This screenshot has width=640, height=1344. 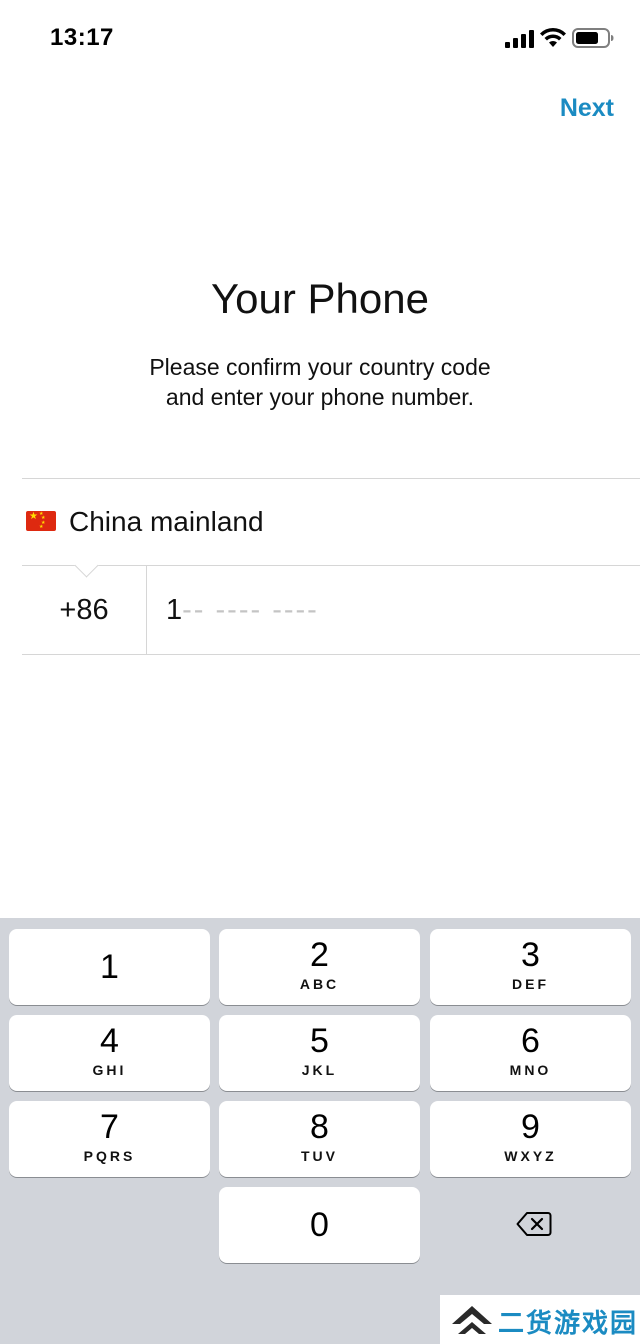 I want to click on key-letters: WXYZ, so click(x=530, y=1156).